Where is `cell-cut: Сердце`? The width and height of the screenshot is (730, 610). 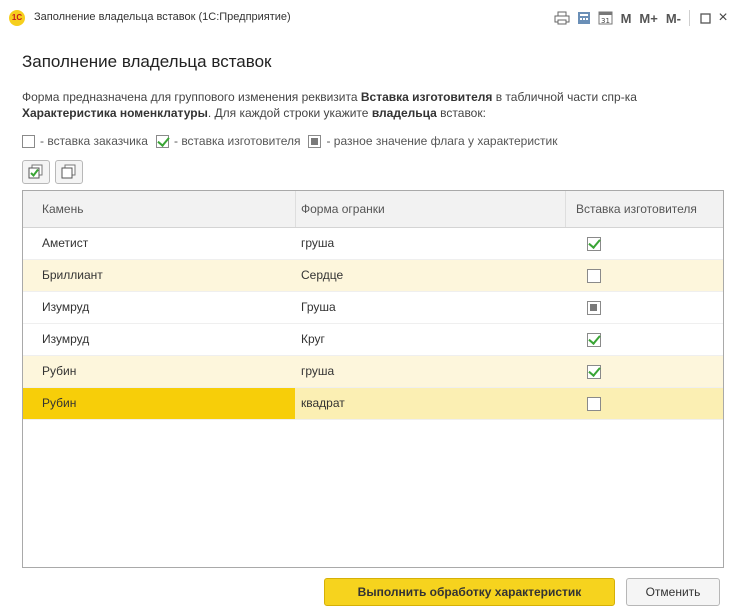 cell-cut: Сердце is located at coordinates (430, 275).